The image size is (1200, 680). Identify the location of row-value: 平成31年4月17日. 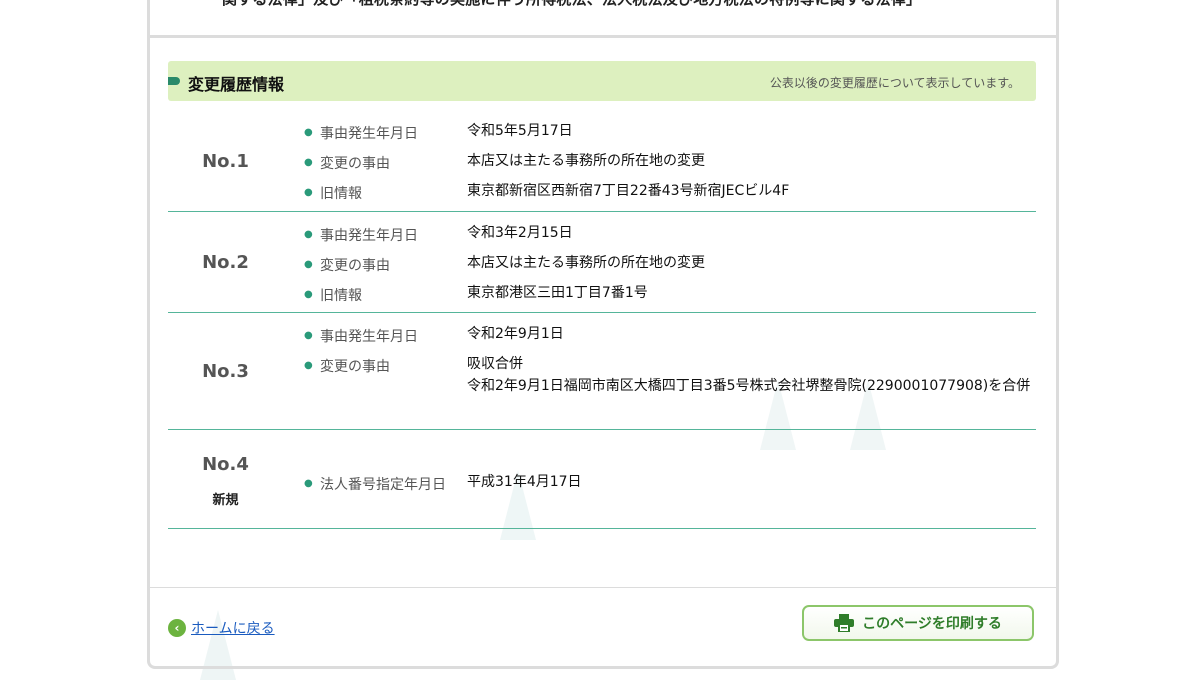
(524, 482).